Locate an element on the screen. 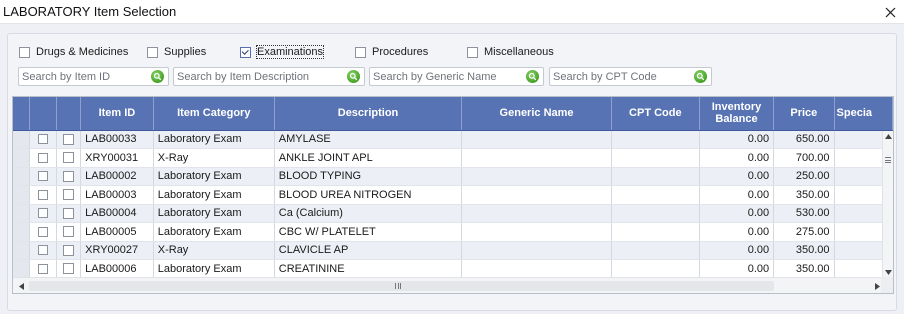  filter-drugs-medicines: Drugs & Medicines is located at coordinates (73, 52).